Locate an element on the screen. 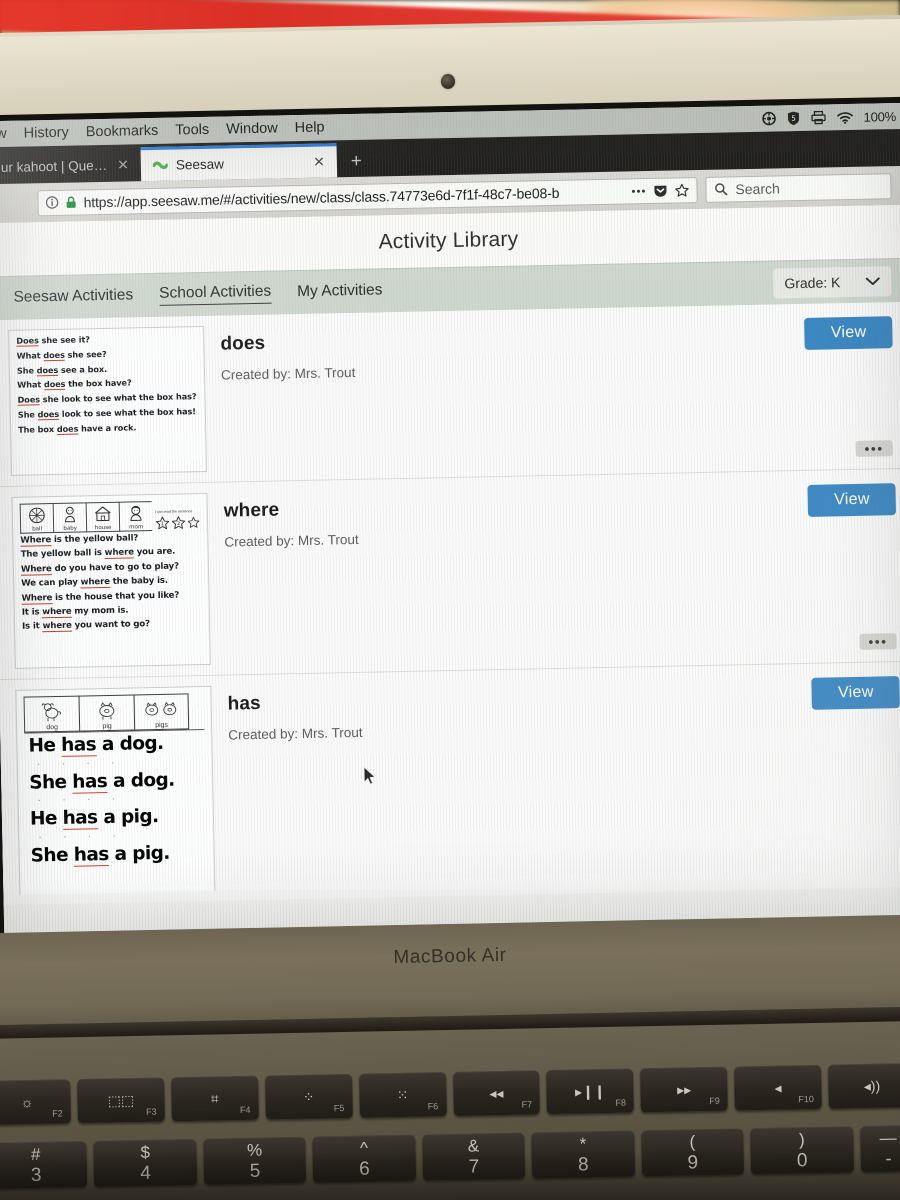 The width and height of the screenshot is (900, 1200). activity-title: does is located at coordinates (243, 343).